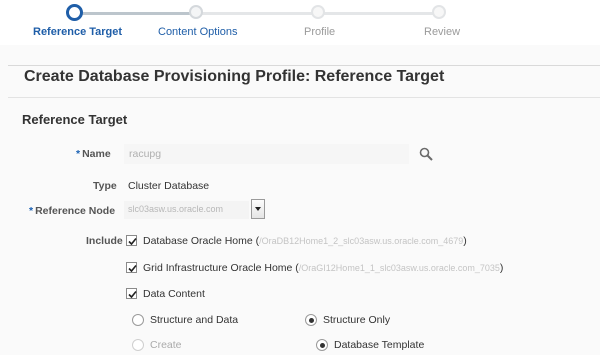 The image size is (600, 355). What do you see at coordinates (166, 345) in the screenshot?
I see `create-label: Create` at bounding box center [166, 345].